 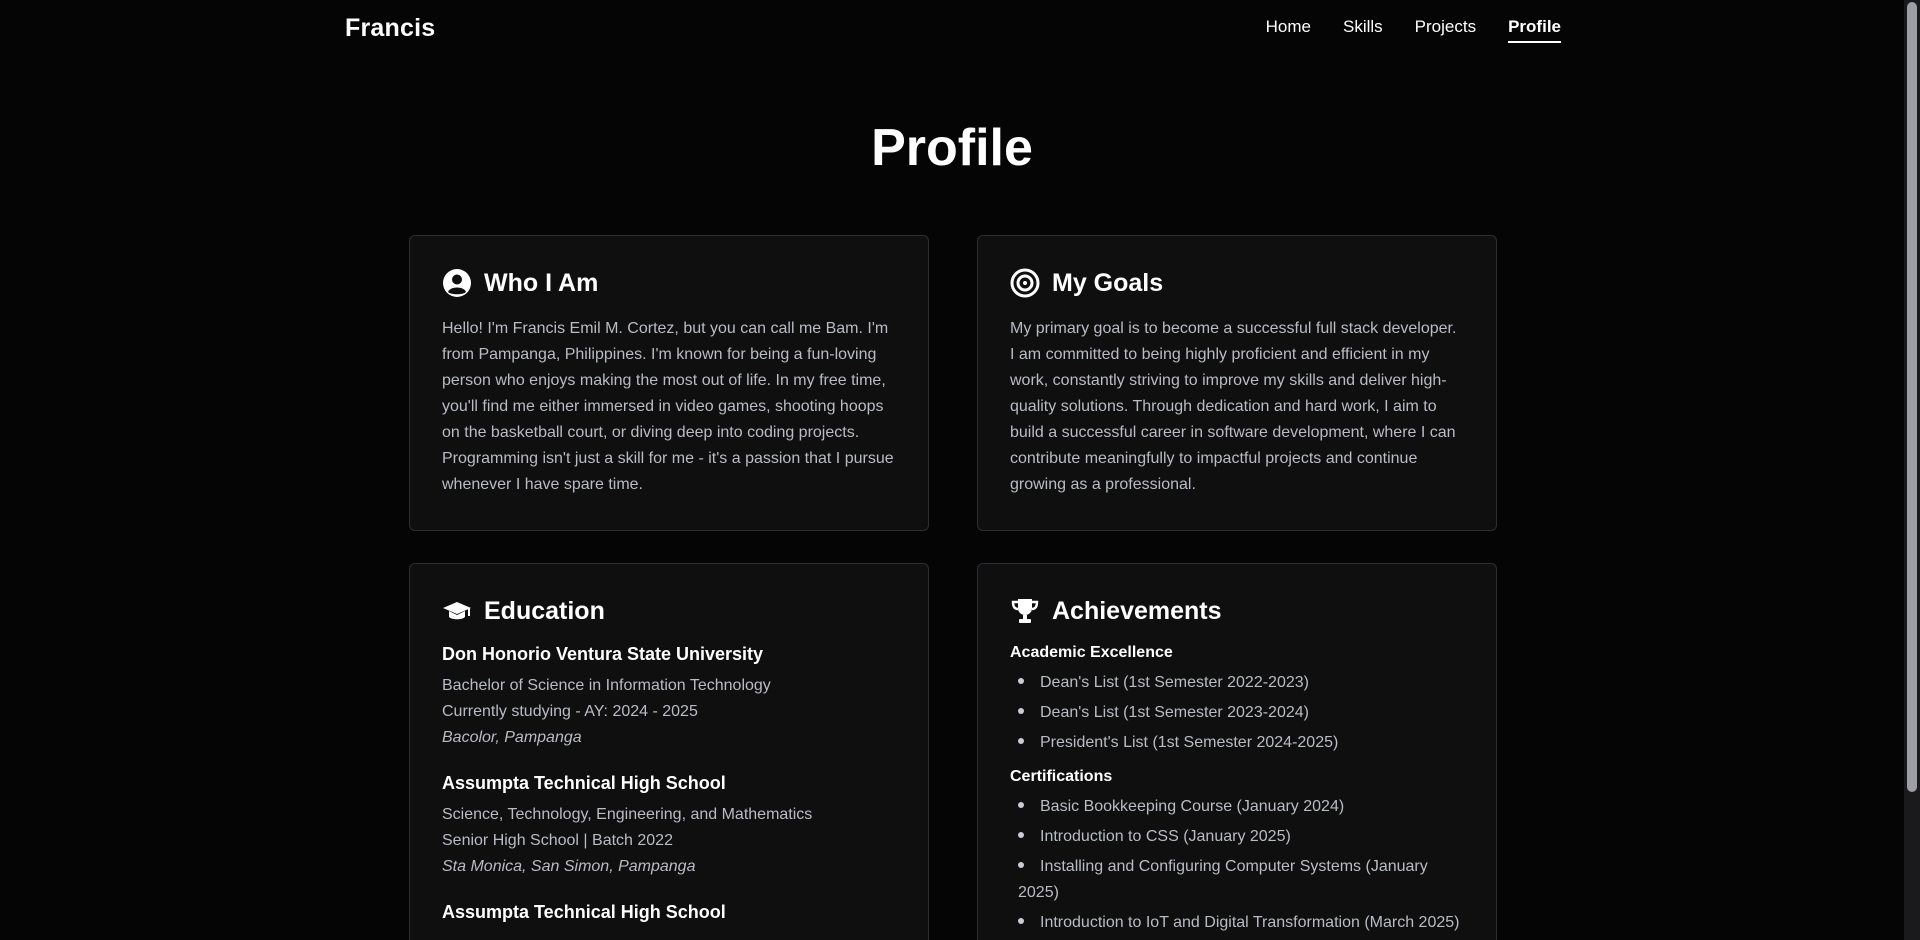 I want to click on page-scrollbar, so click(x=1912, y=470).